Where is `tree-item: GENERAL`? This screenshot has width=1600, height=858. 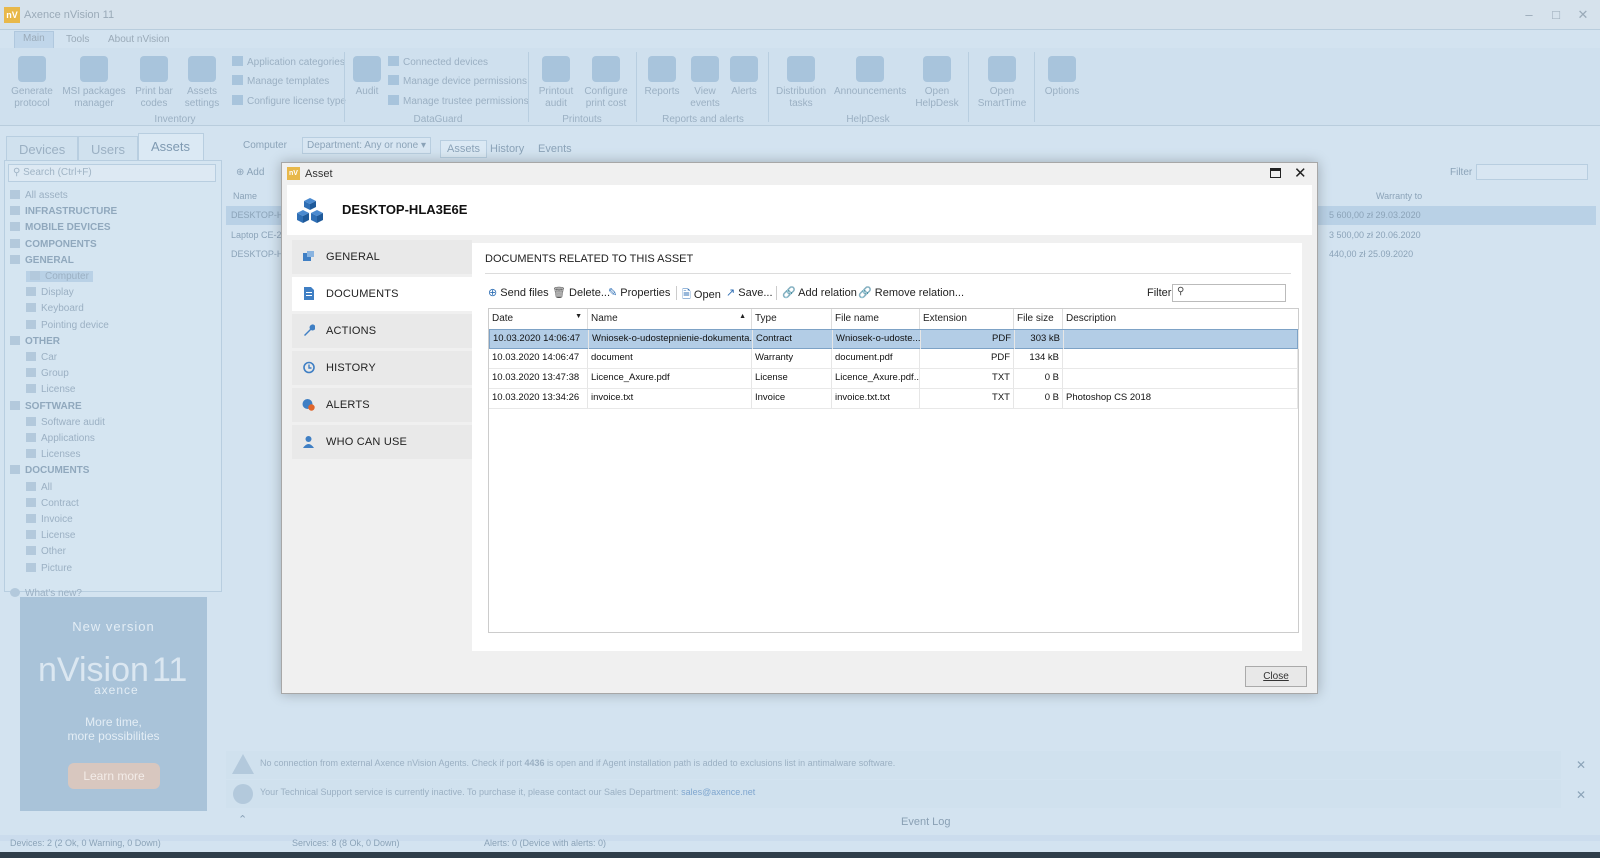
tree-item: GENERAL is located at coordinates (42, 260).